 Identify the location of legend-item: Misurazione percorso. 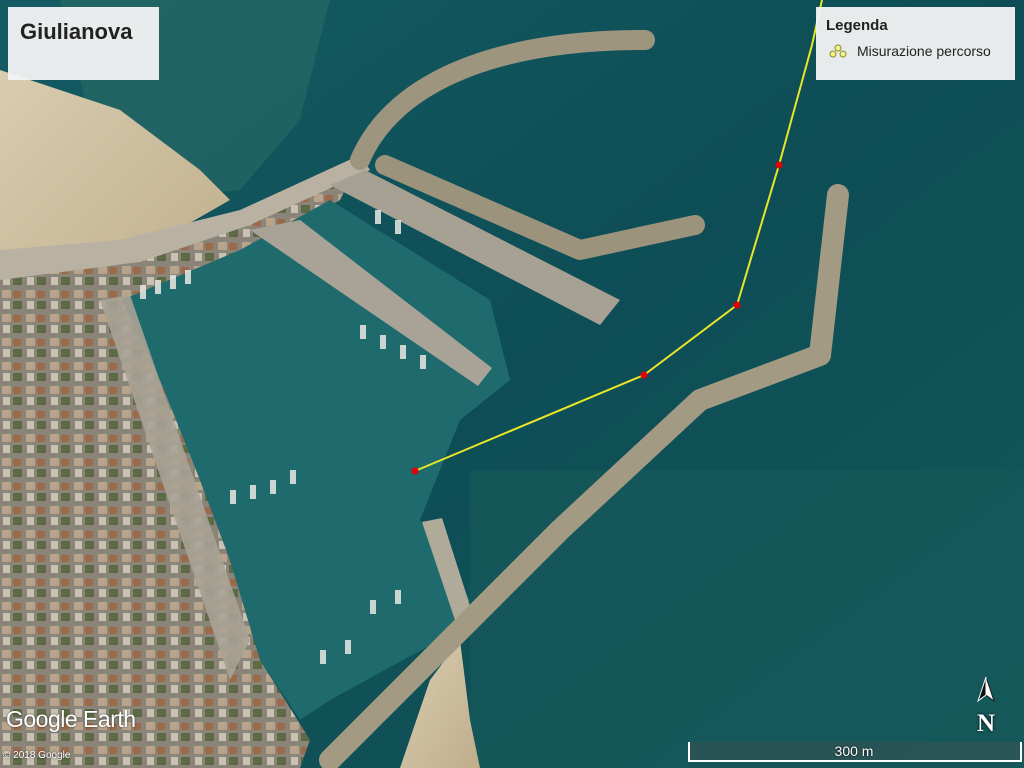
(915, 51).